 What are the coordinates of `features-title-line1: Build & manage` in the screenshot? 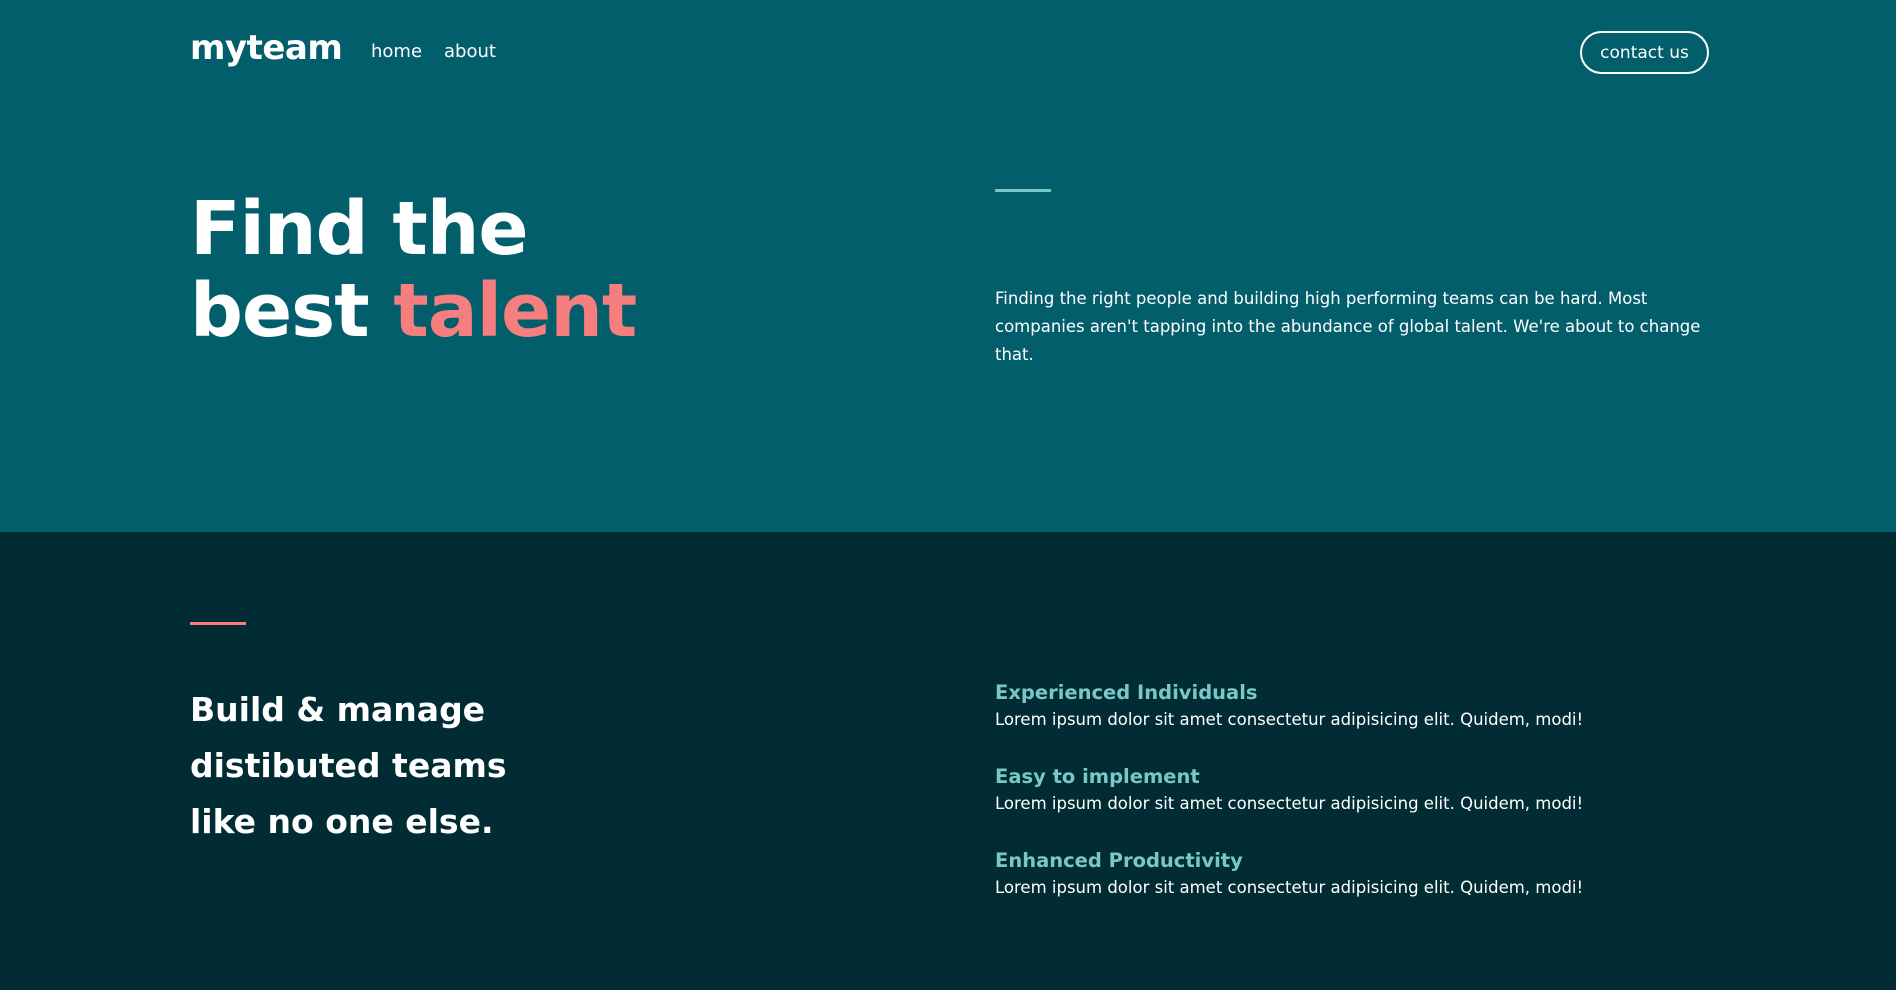 It's located at (338, 709).